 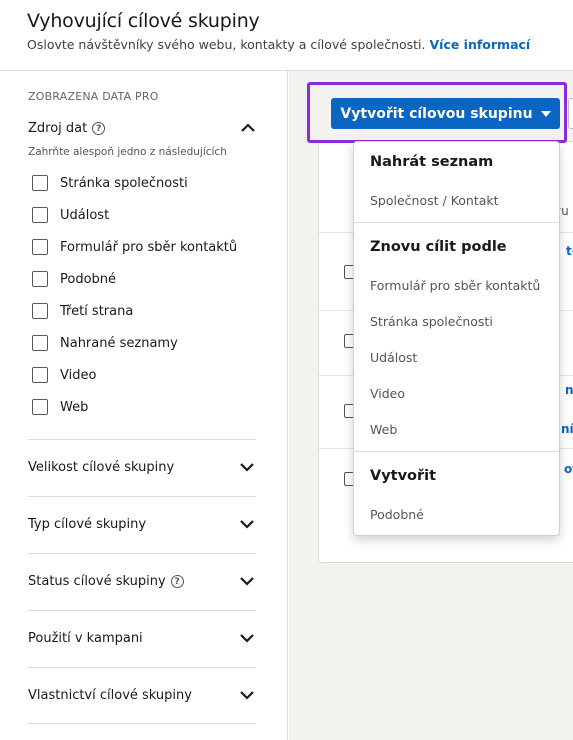 I want to click on accordion-audience-type: Typ cílové skupiny, so click(x=142, y=524).